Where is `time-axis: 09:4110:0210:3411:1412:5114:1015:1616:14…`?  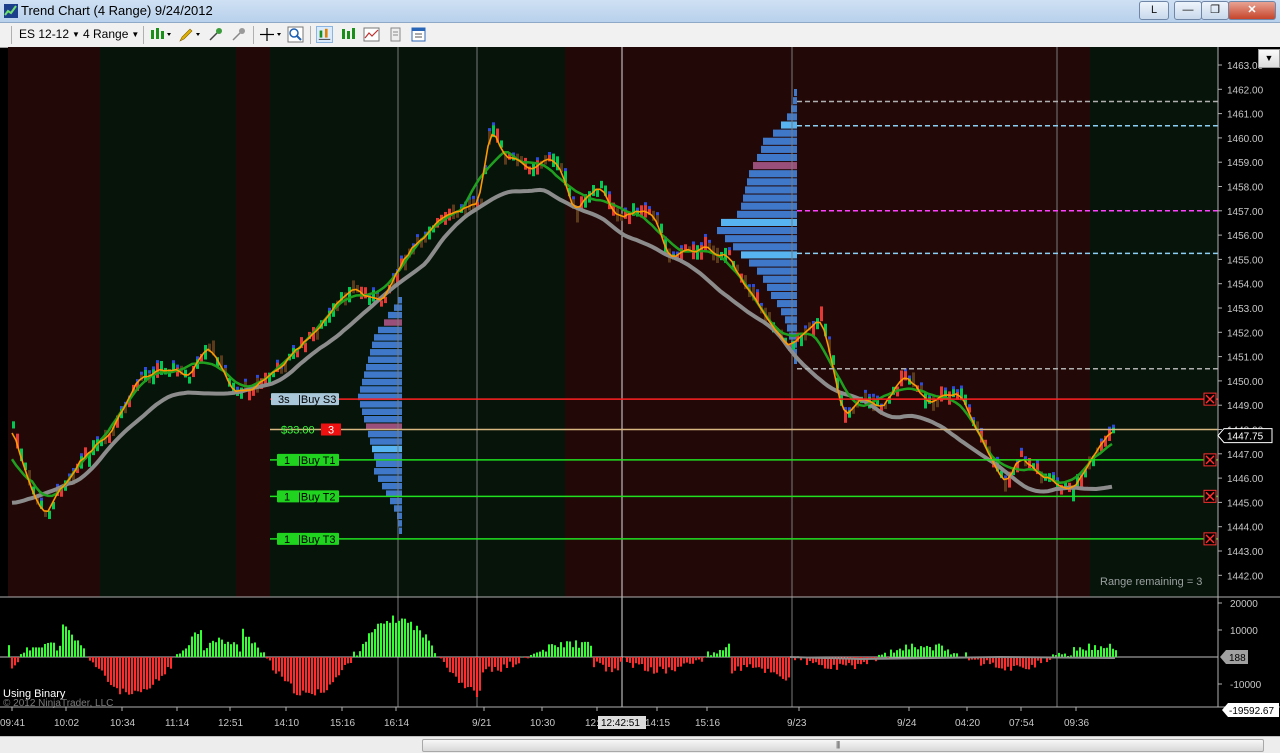 time-axis: 09:4110:0210:3411:1412:5114:1015:1616:14… is located at coordinates (544, 718).